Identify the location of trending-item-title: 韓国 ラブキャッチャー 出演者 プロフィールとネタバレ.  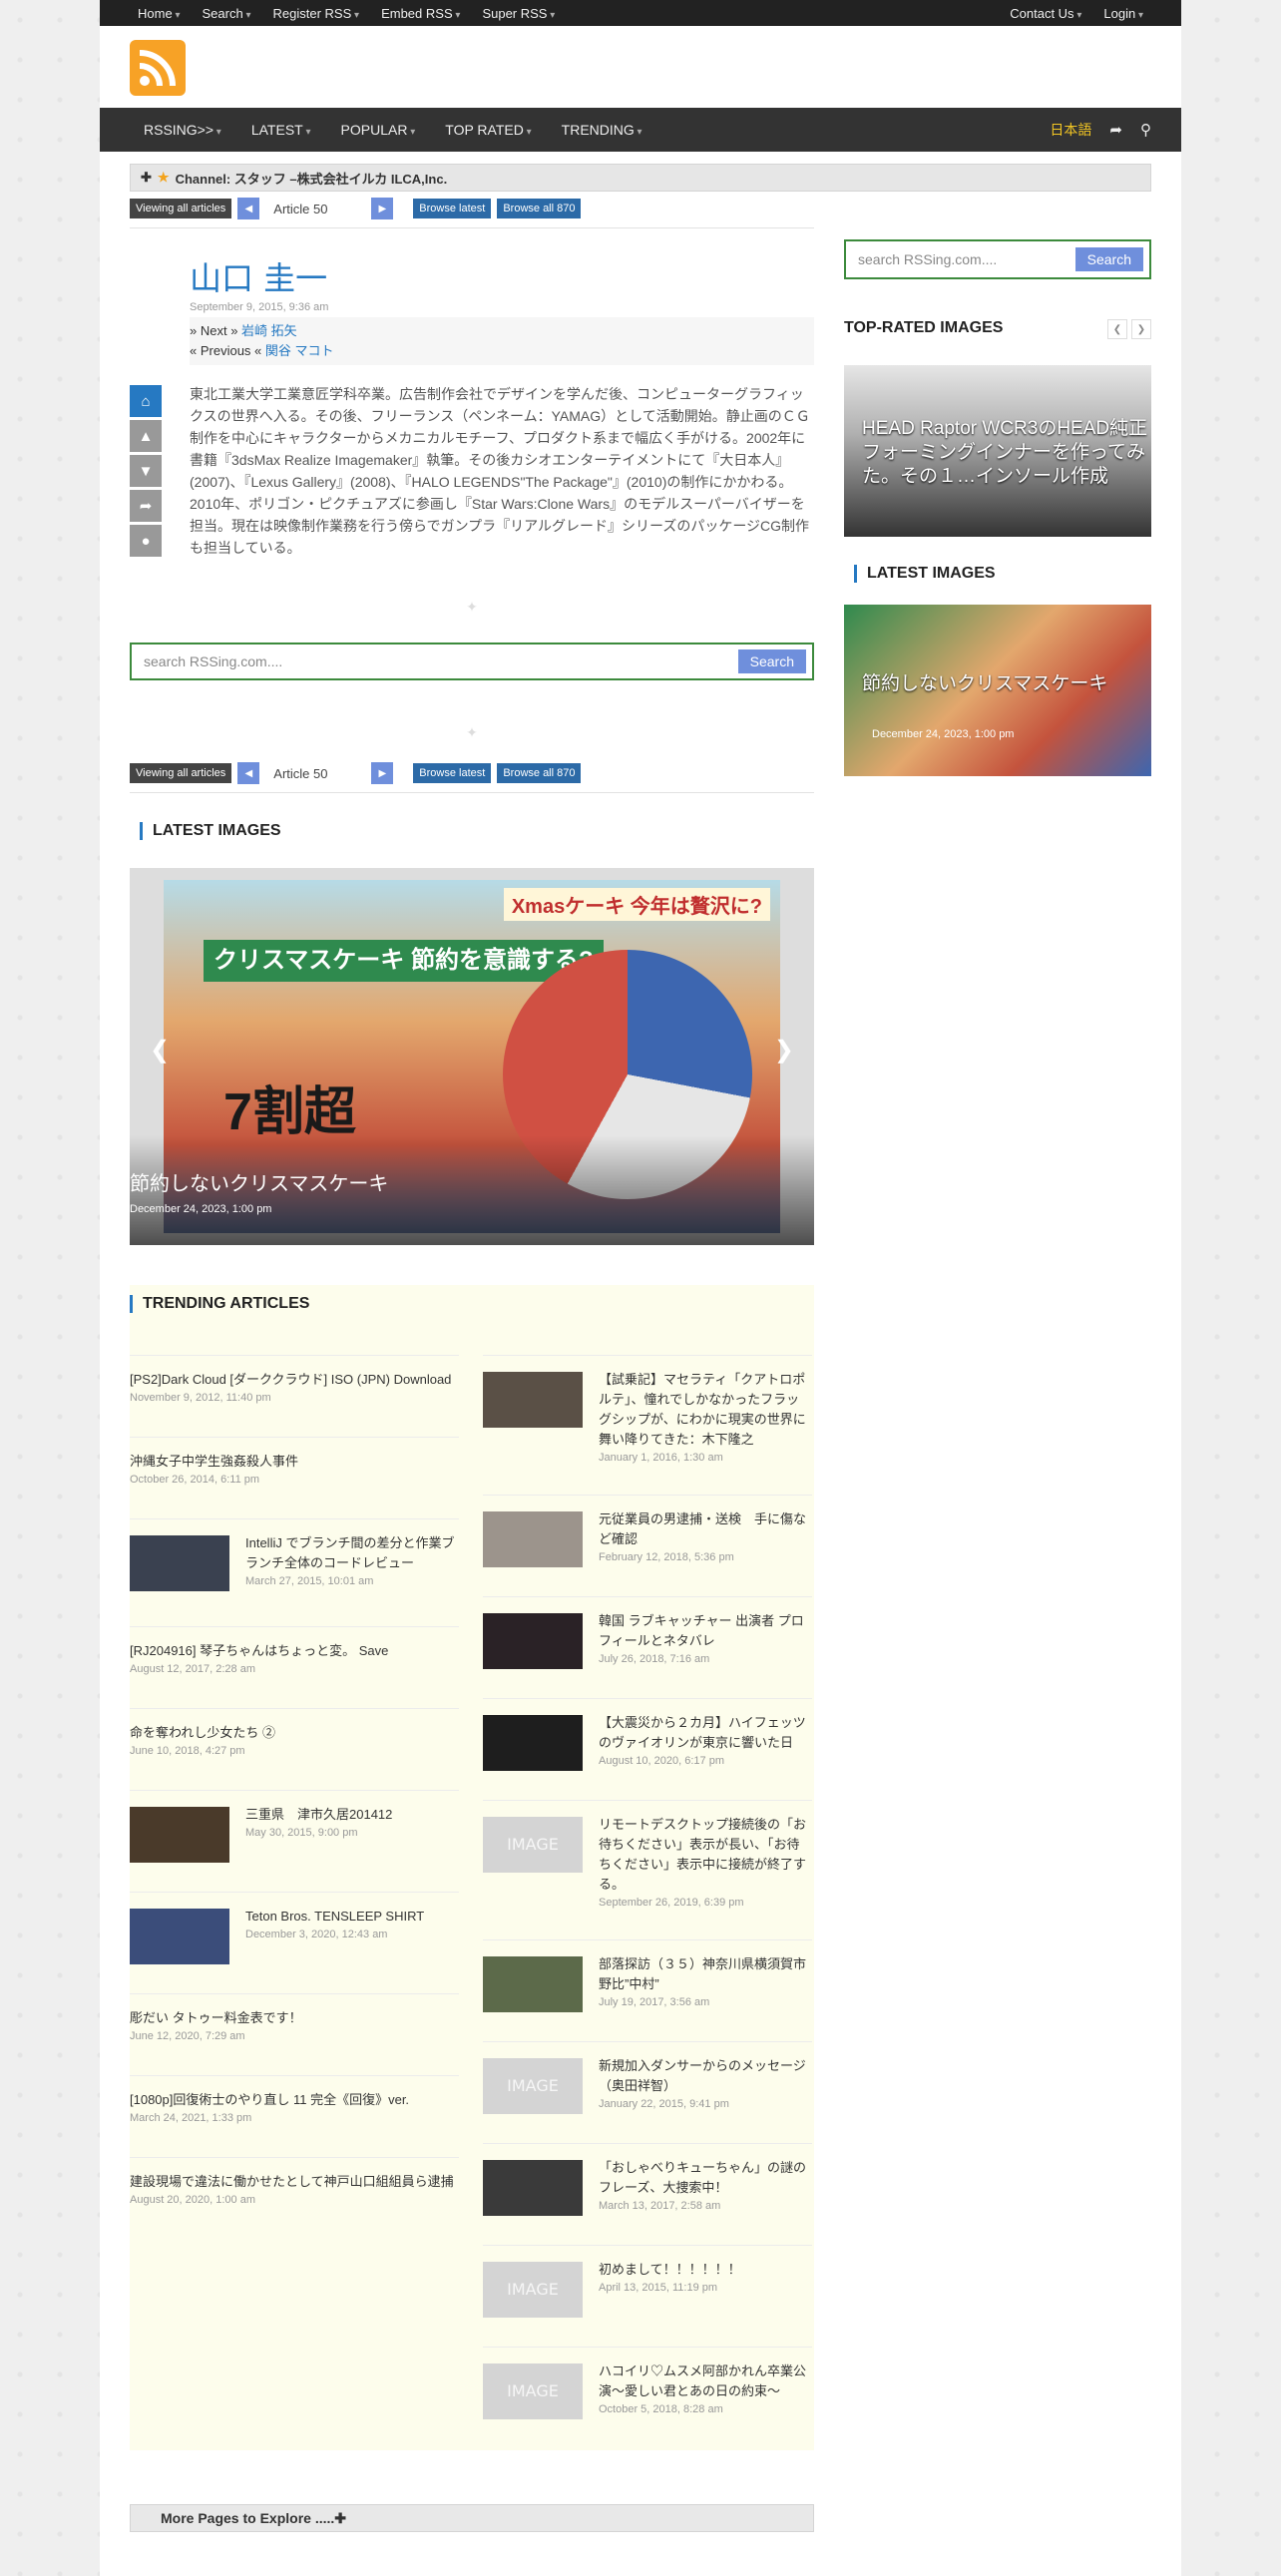
(705, 1631).